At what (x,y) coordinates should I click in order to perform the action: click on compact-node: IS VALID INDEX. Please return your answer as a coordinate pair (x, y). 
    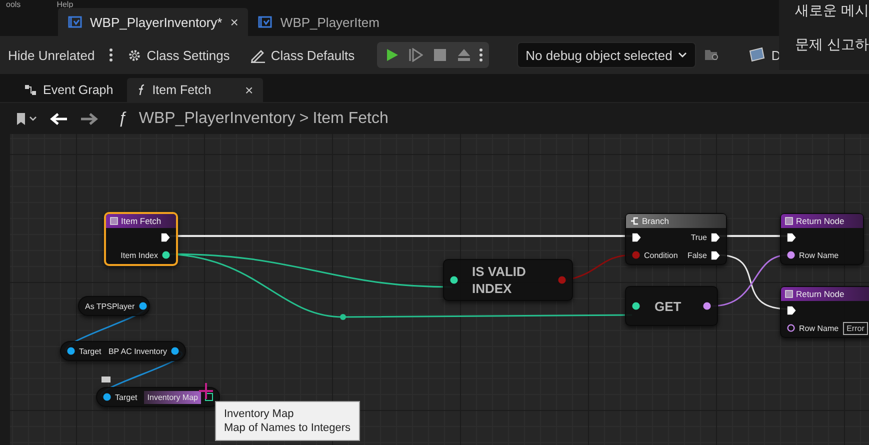
    Looking at the image, I should click on (508, 280).